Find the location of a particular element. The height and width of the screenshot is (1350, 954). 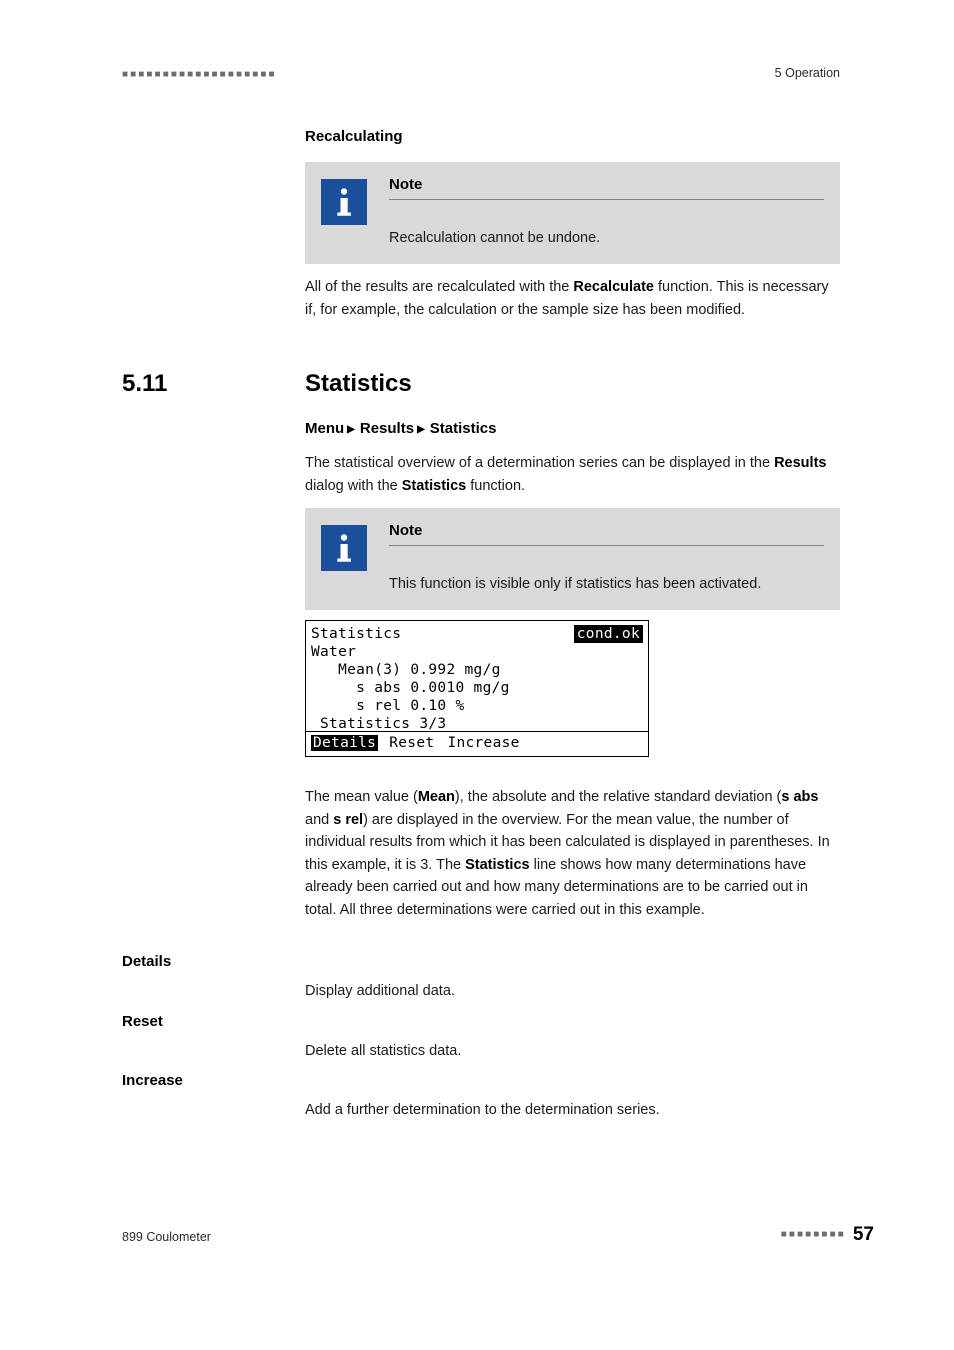

section-title: Statistics is located at coordinates (358, 383).